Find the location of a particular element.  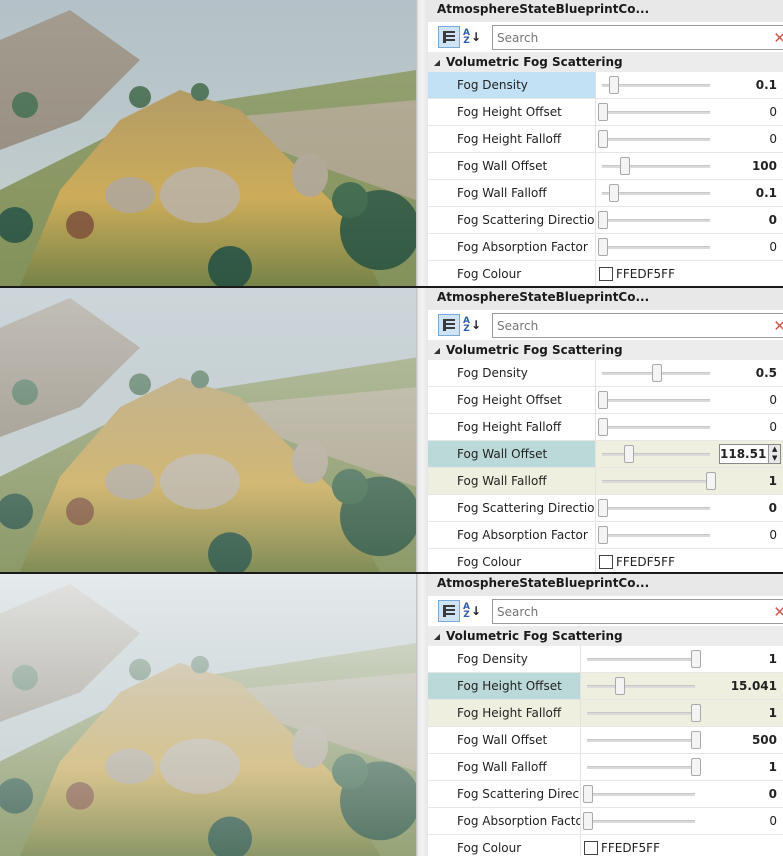

spin-arrows-icon: ▲ ▼ is located at coordinates (774, 454).